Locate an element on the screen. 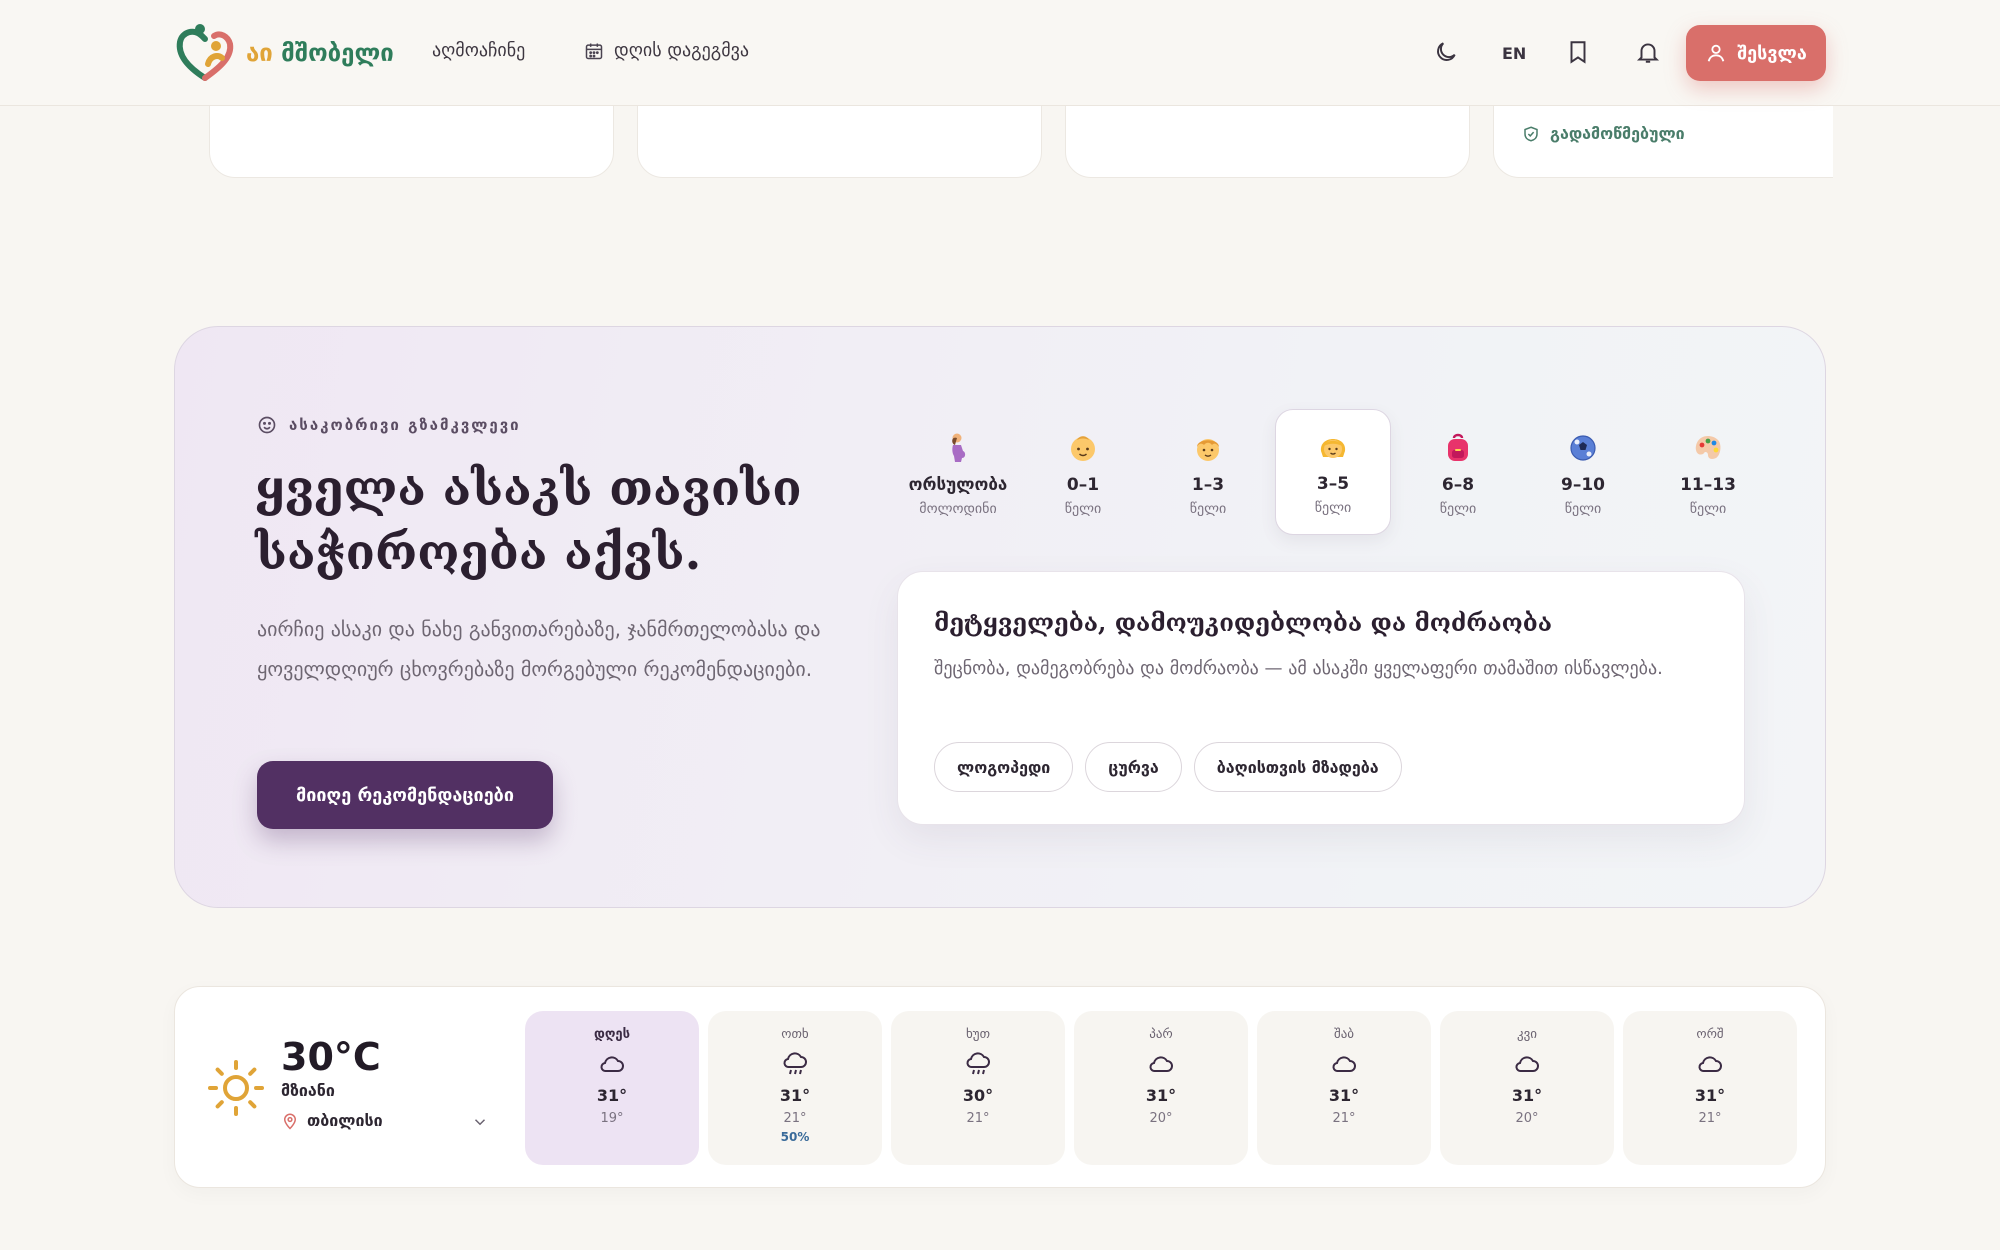  forecast-day: პარ 31° 20° is located at coordinates (1161, 1088).